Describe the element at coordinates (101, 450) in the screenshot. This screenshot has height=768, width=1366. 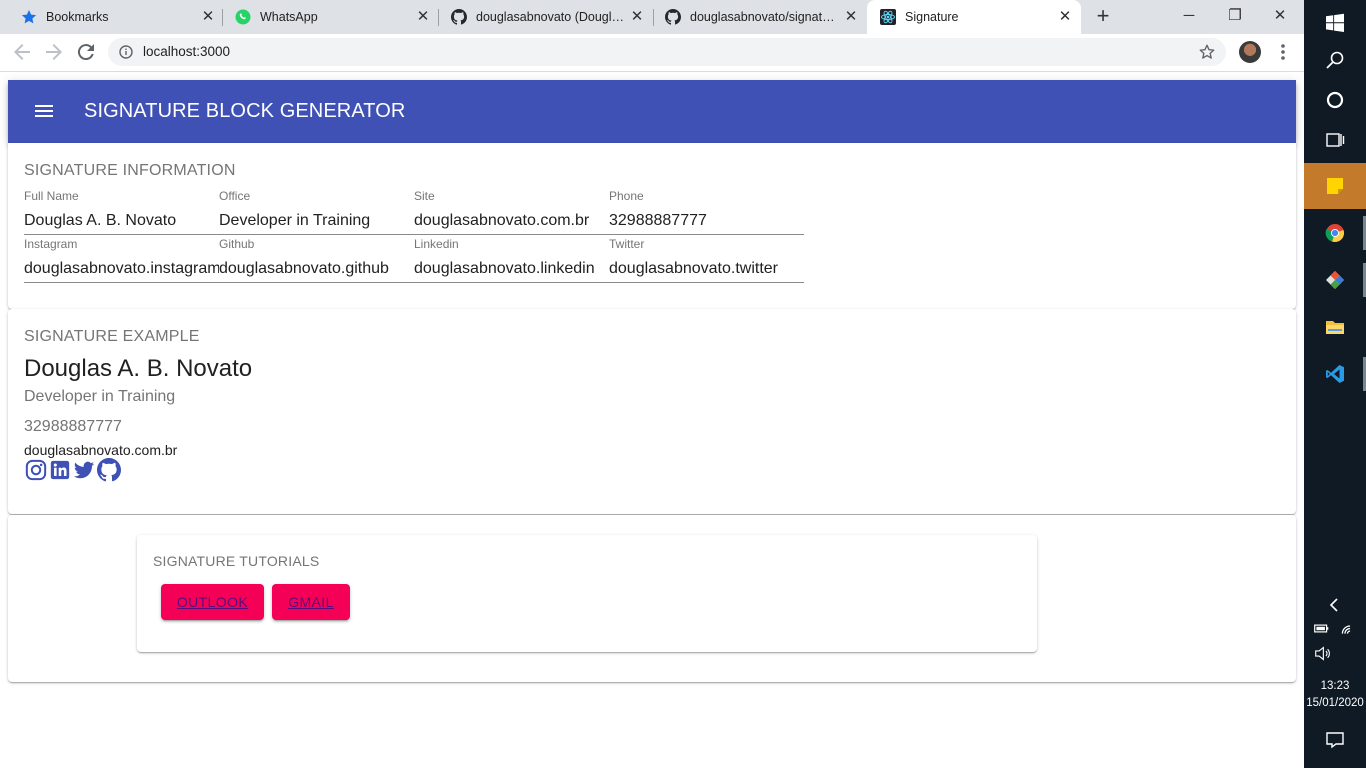
I see `example-site: douglasabnovato.com.br` at that location.